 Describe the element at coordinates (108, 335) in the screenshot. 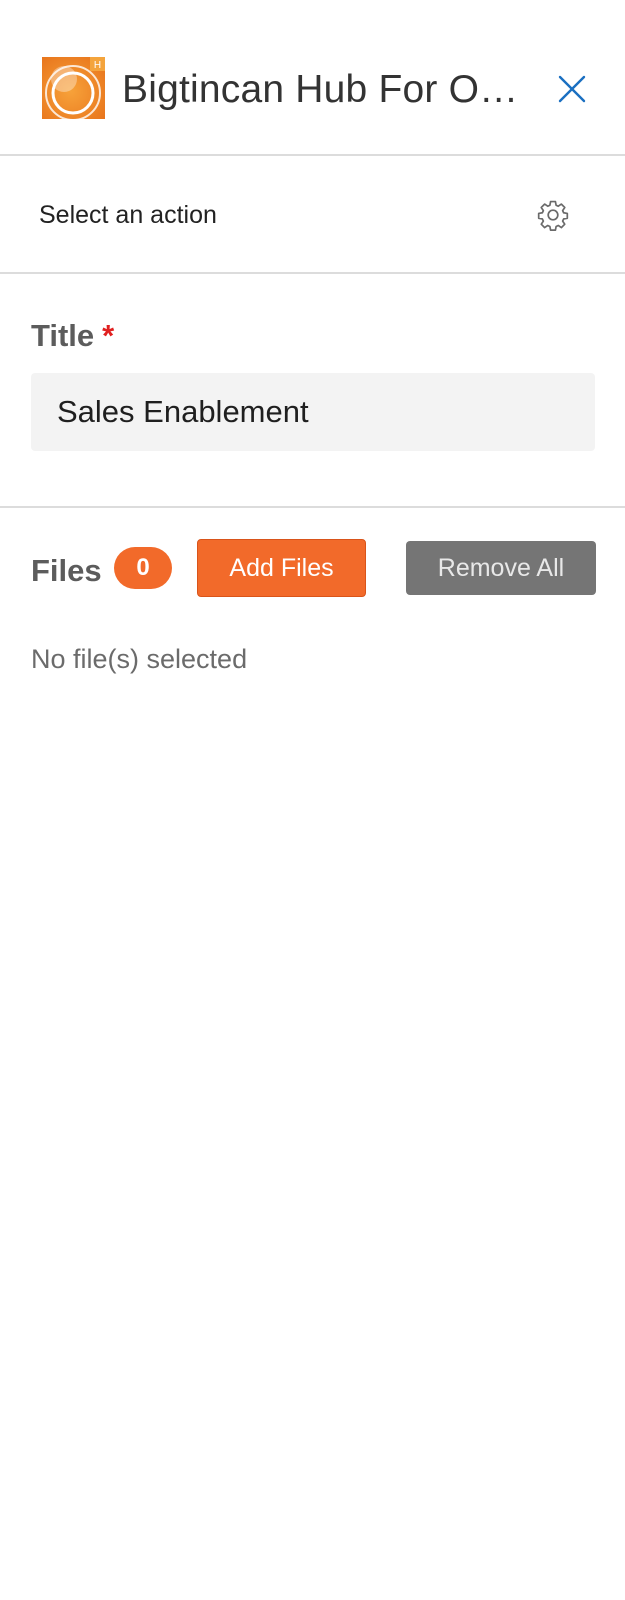

I see `required-indicator: *` at that location.